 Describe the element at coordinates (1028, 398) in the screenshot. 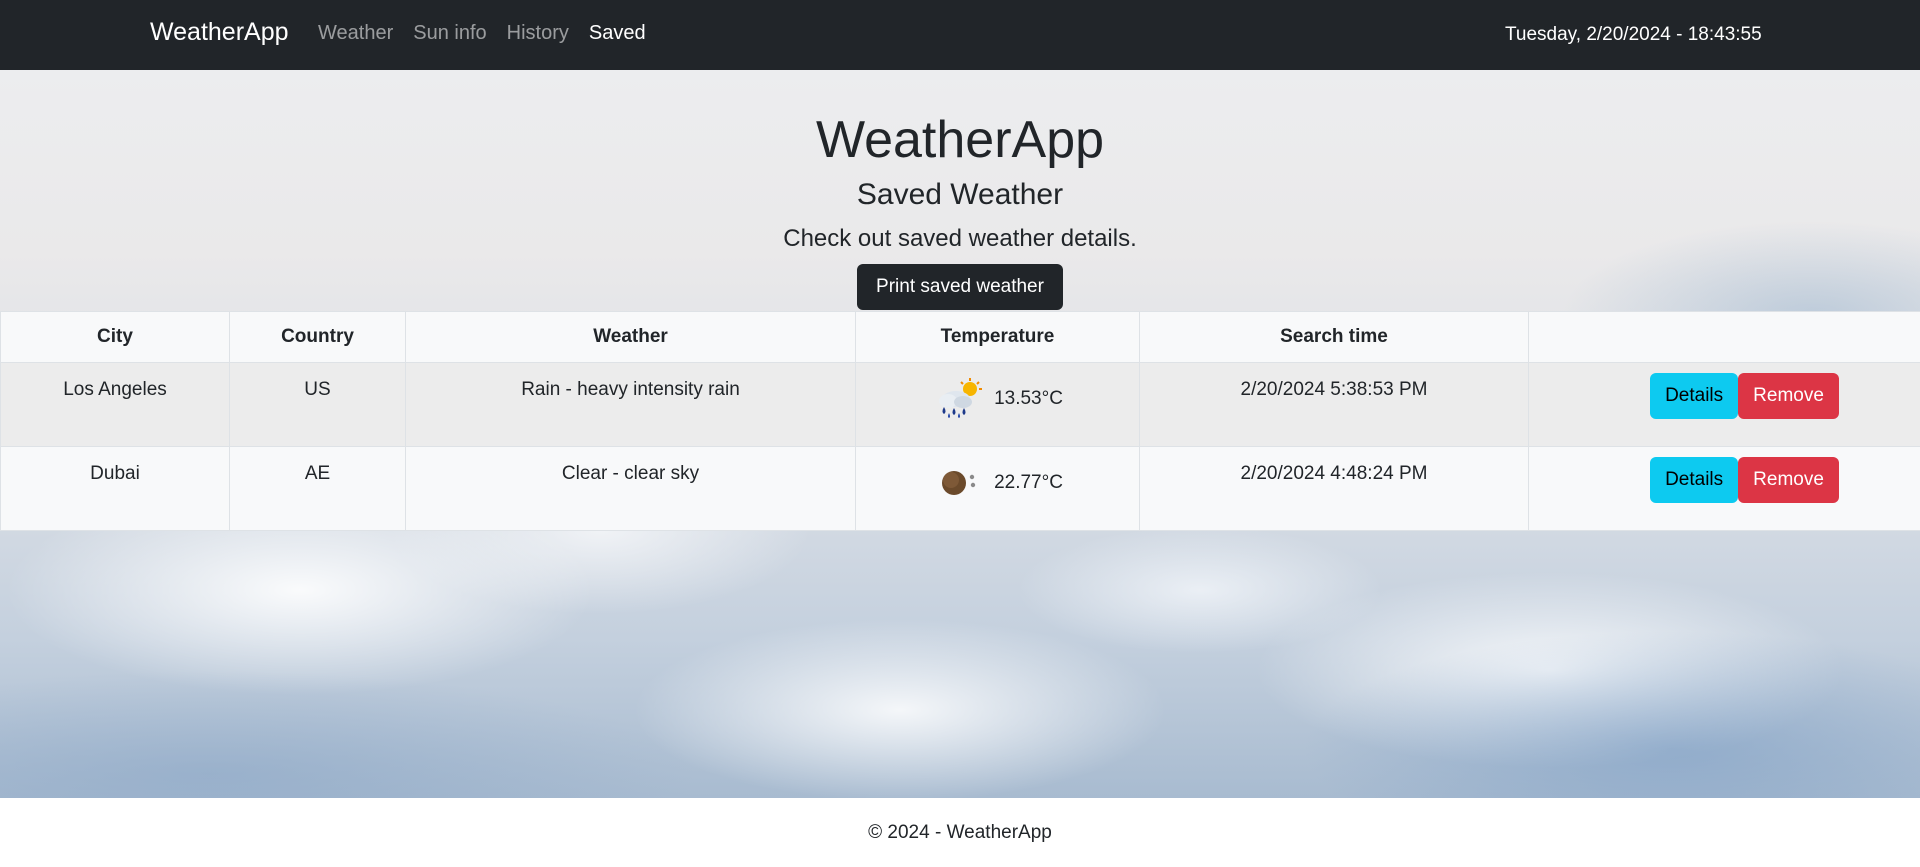

I see `temperature-value: 13.53°C` at that location.